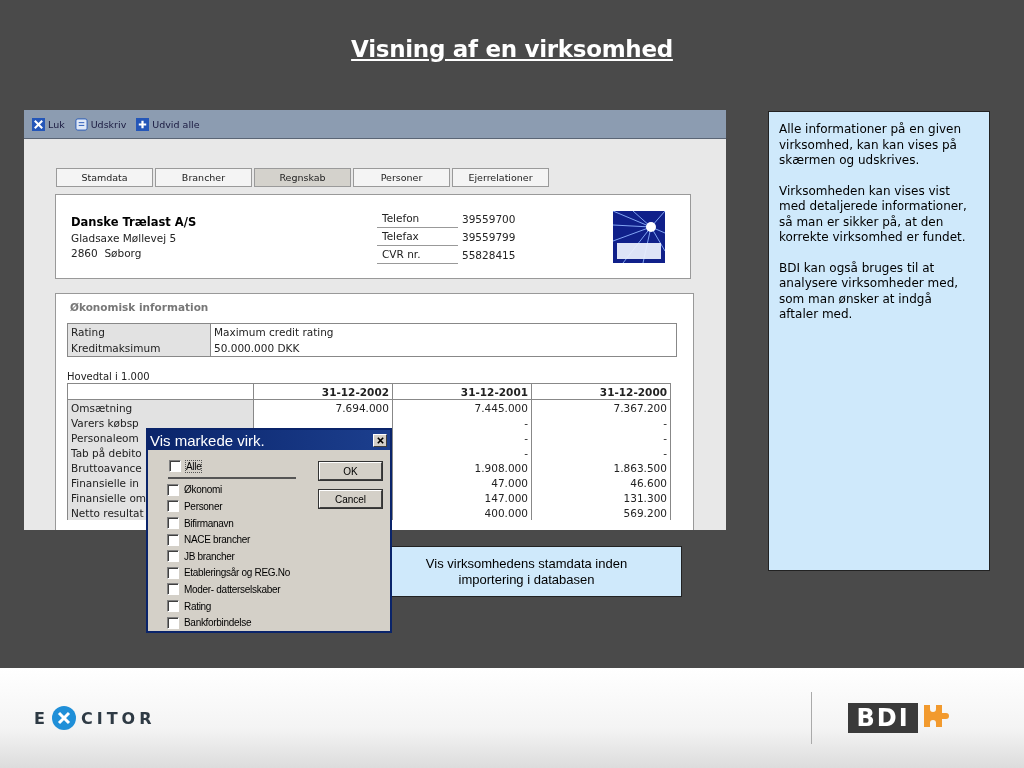 The width and height of the screenshot is (1024, 768). Describe the element at coordinates (601, 497) in the screenshot. I see `table-cell: 131.300` at that location.